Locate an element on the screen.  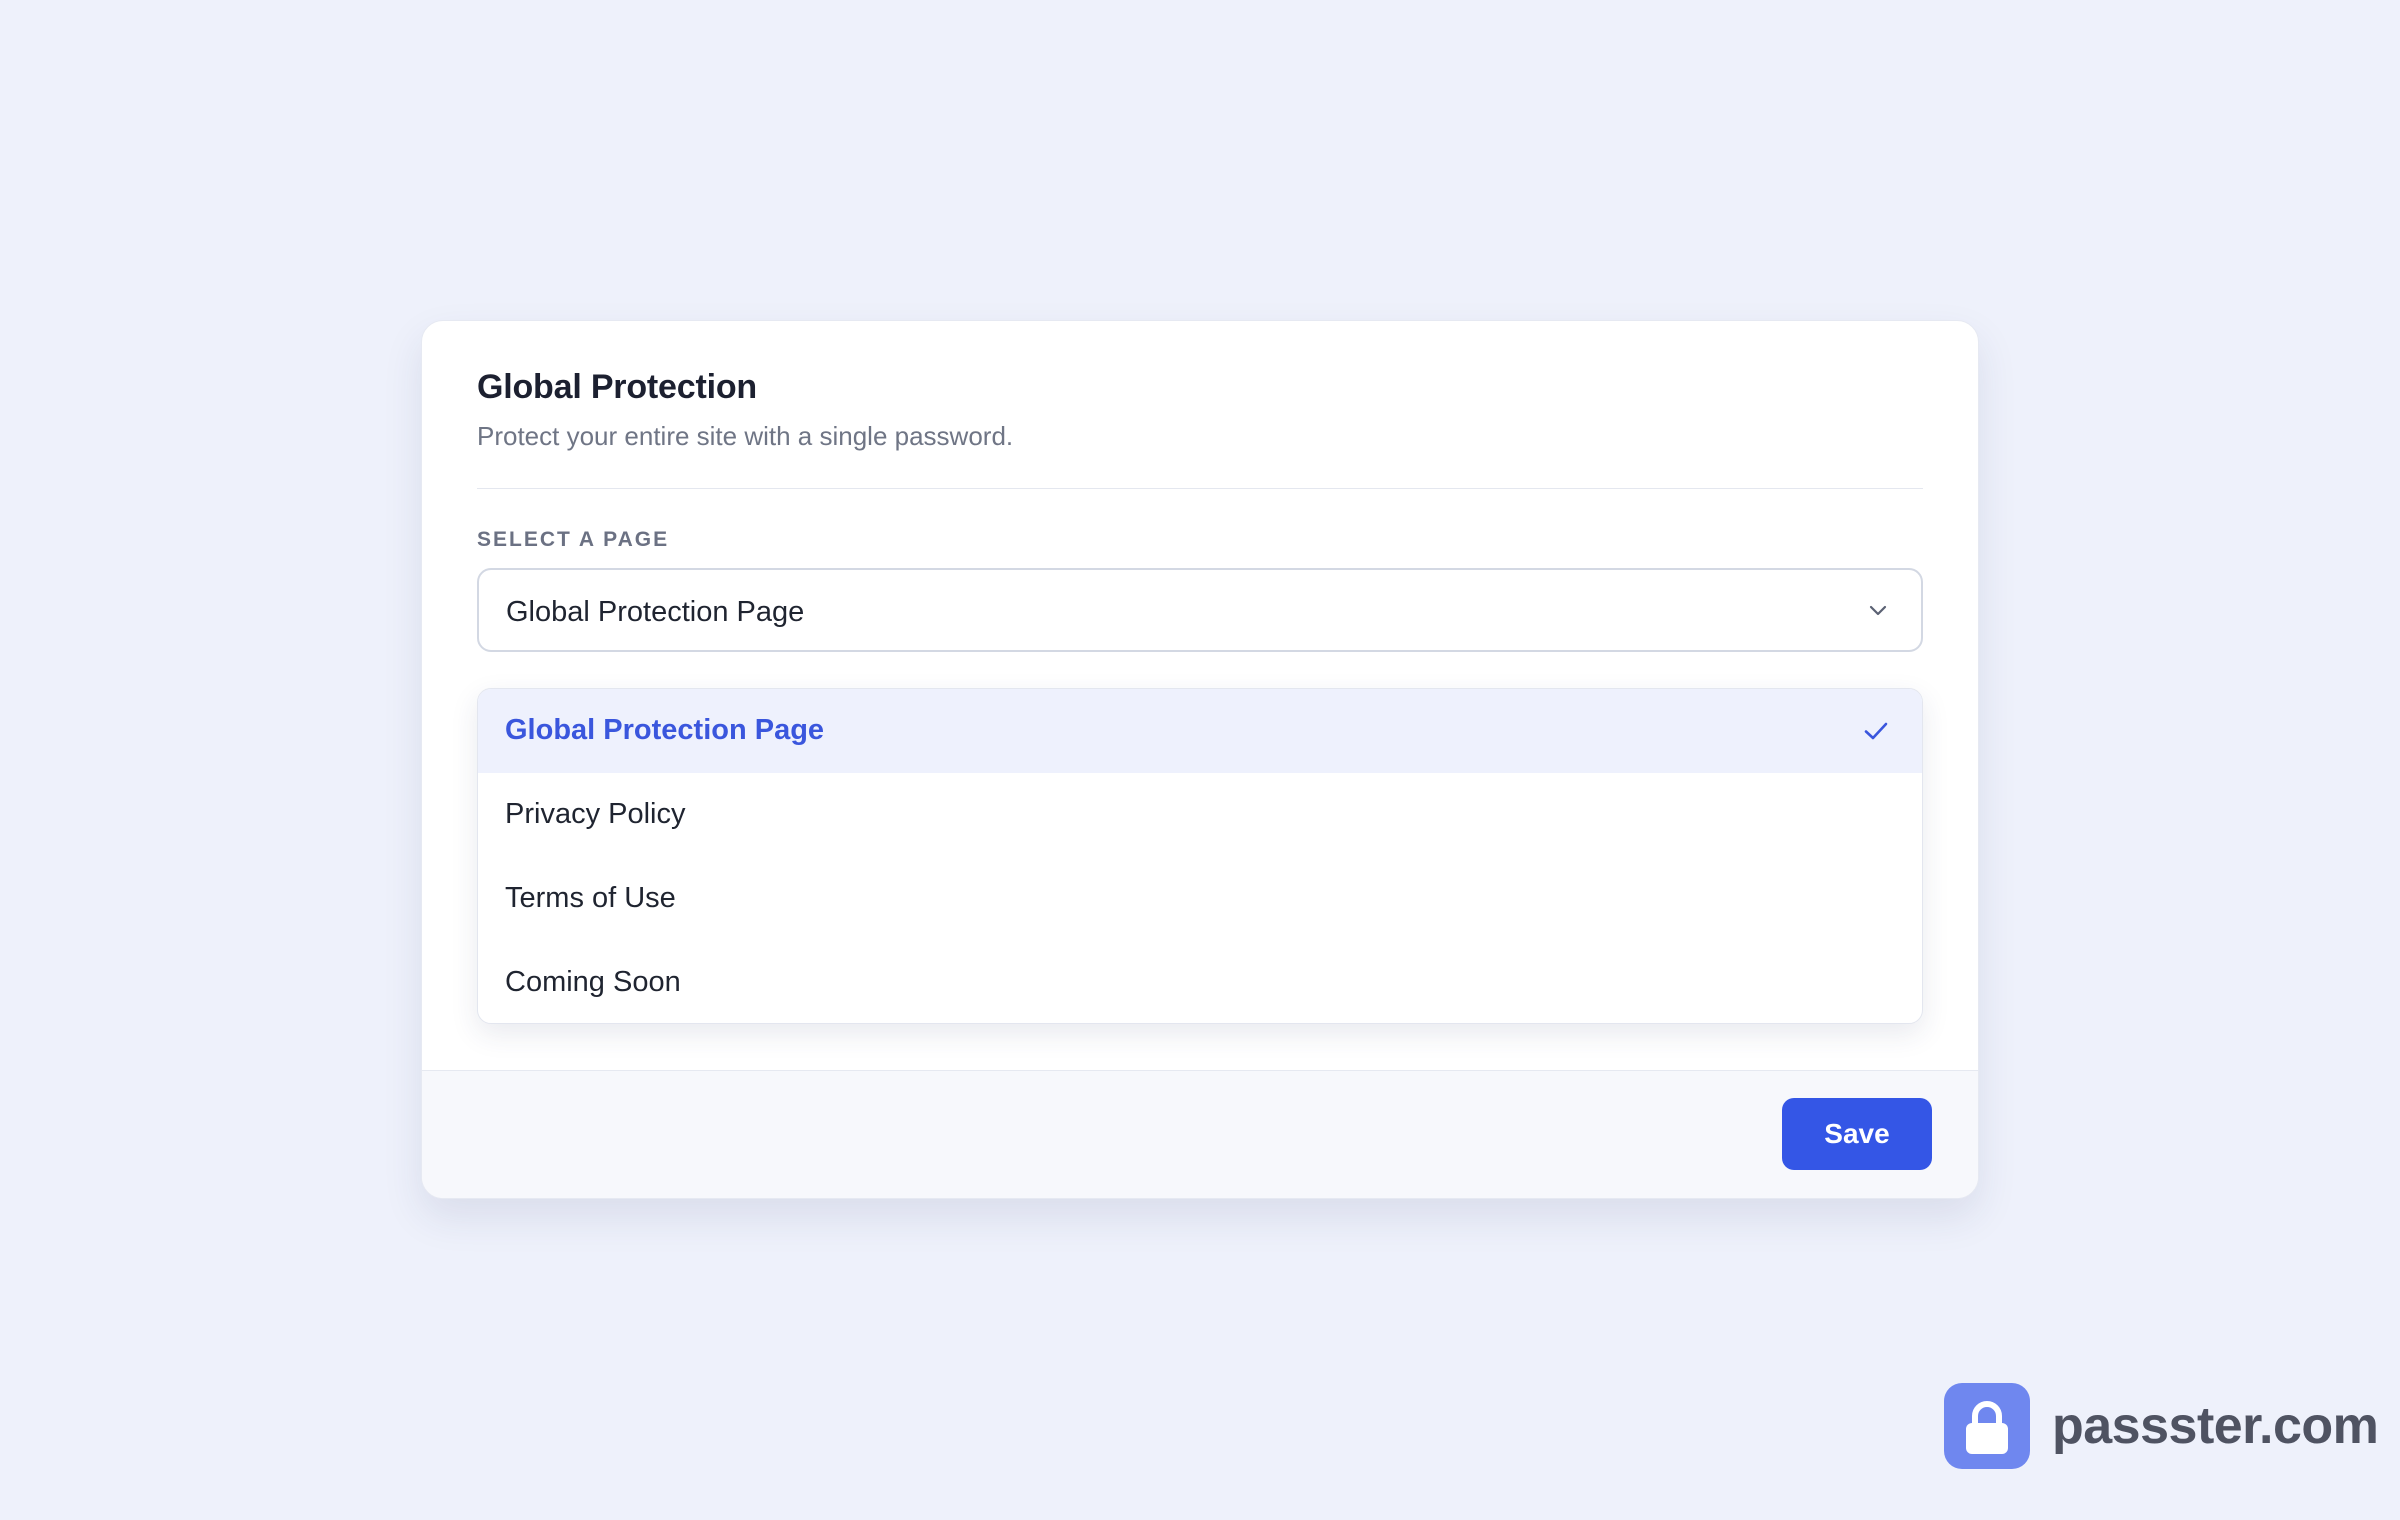
chevron-down-icon is located at coordinates (1878, 610).